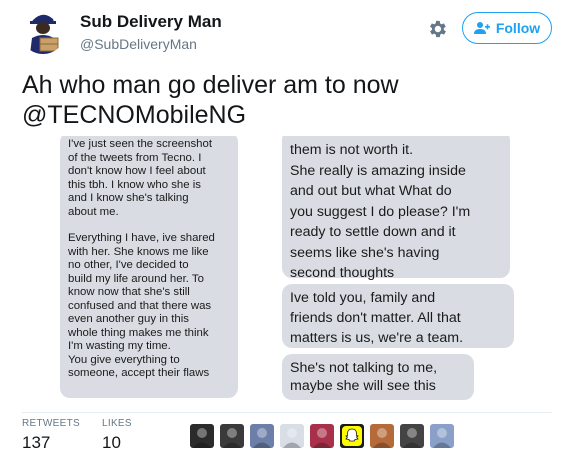 The width and height of the screenshot is (570, 453). Describe the element at coordinates (136, 278) in the screenshot. I see `message-line: build my life around her. To` at that location.